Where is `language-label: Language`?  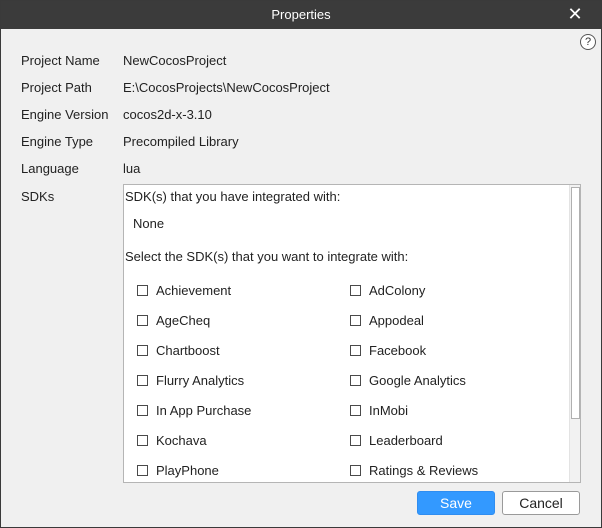 language-label: Language is located at coordinates (50, 168).